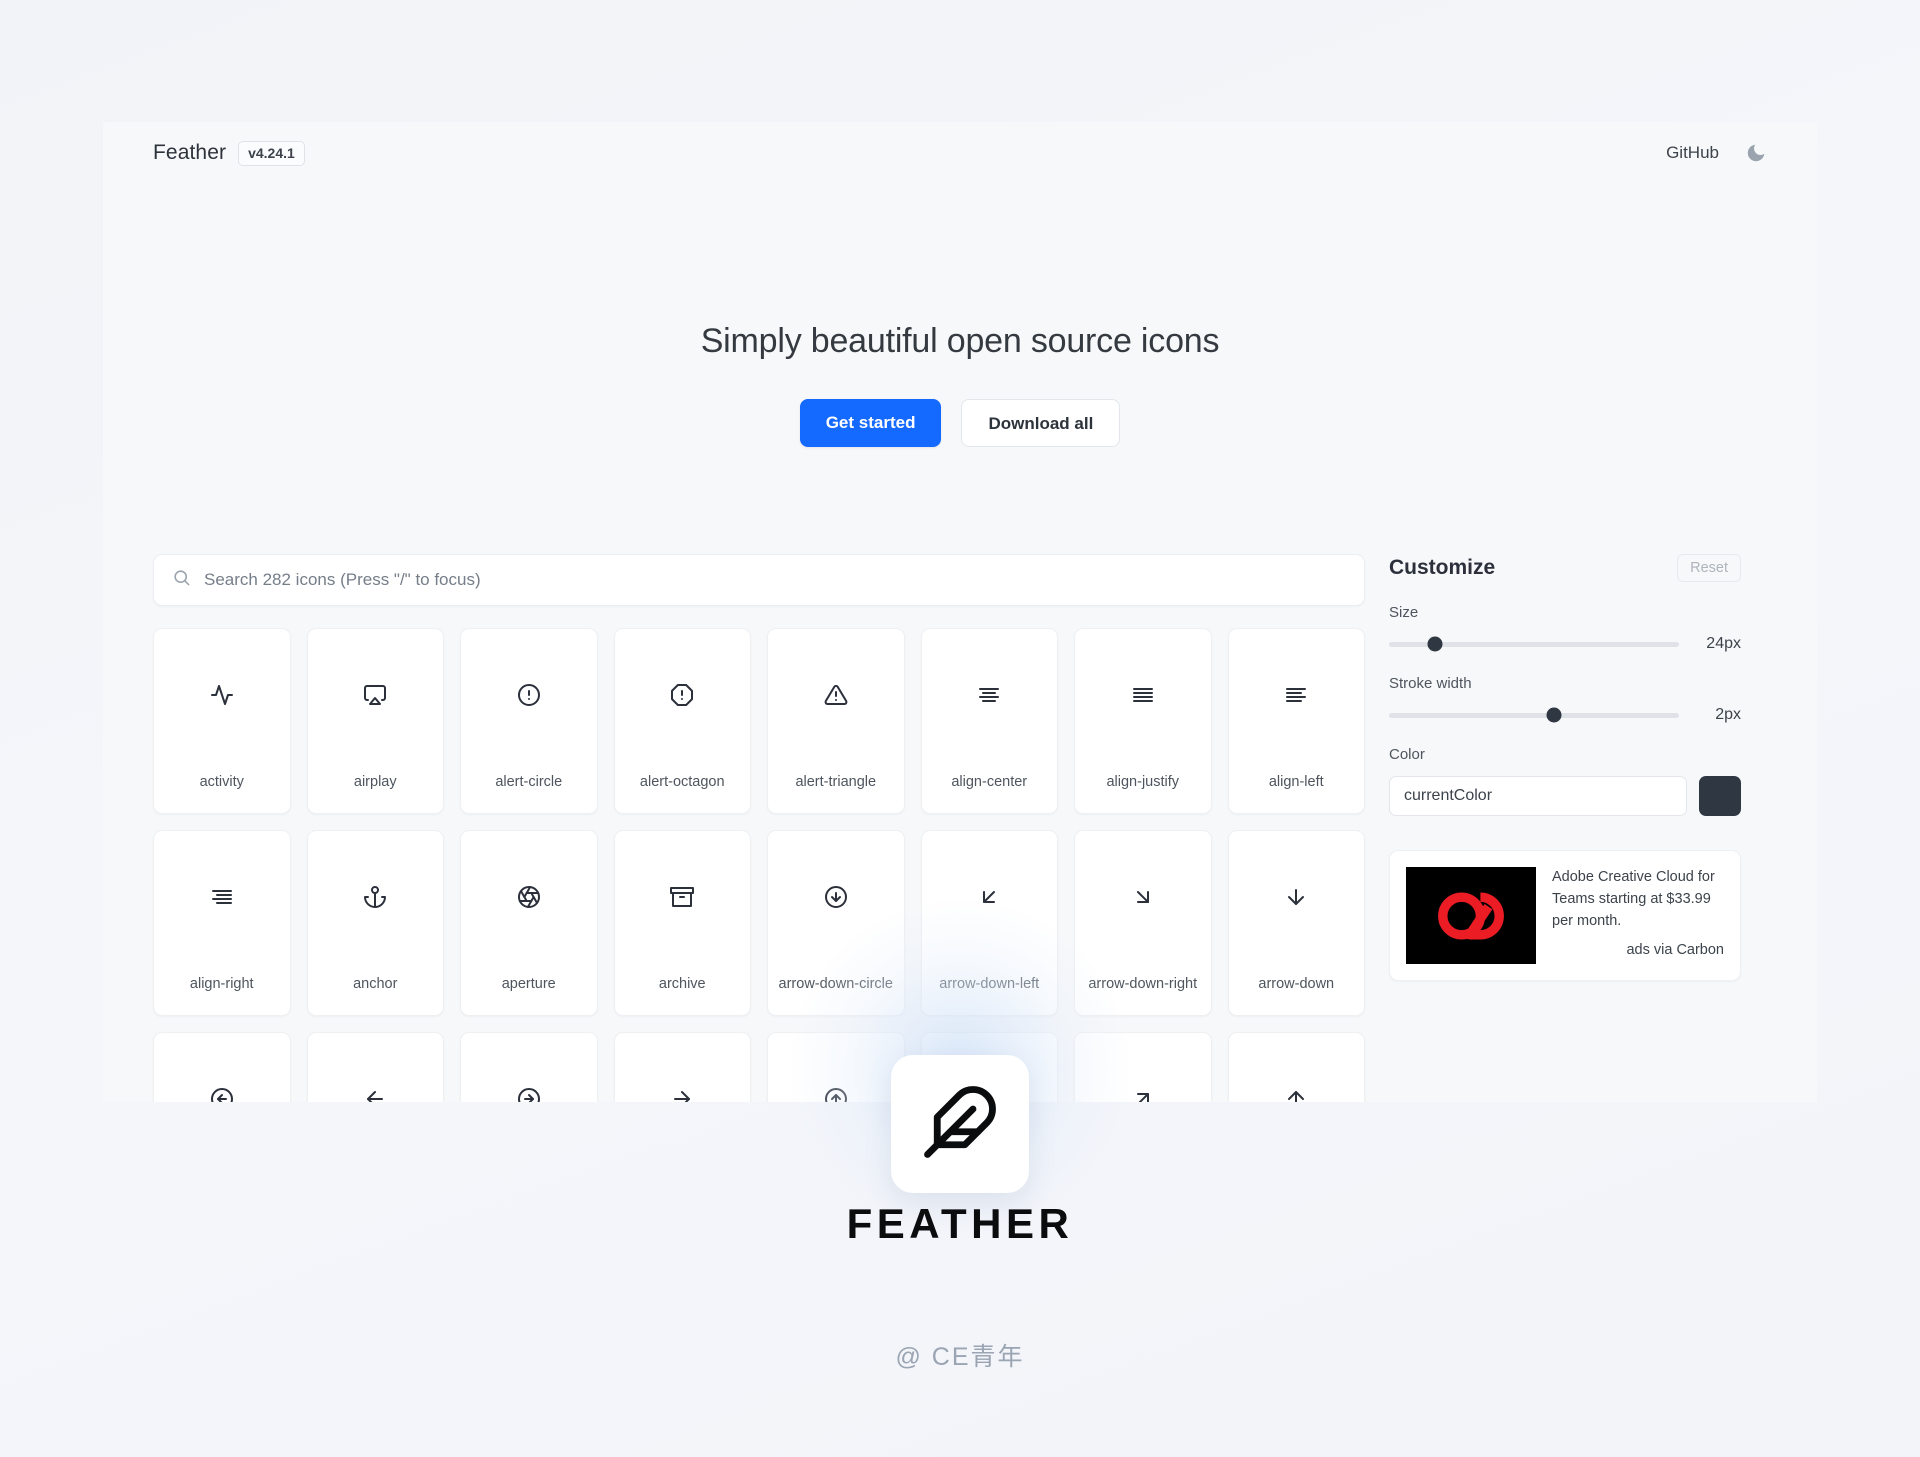 The height and width of the screenshot is (1457, 1920). What do you see at coordinates (222, 695) in the screenshot?
I see `activity-icon` at bounding box center [222, 695].